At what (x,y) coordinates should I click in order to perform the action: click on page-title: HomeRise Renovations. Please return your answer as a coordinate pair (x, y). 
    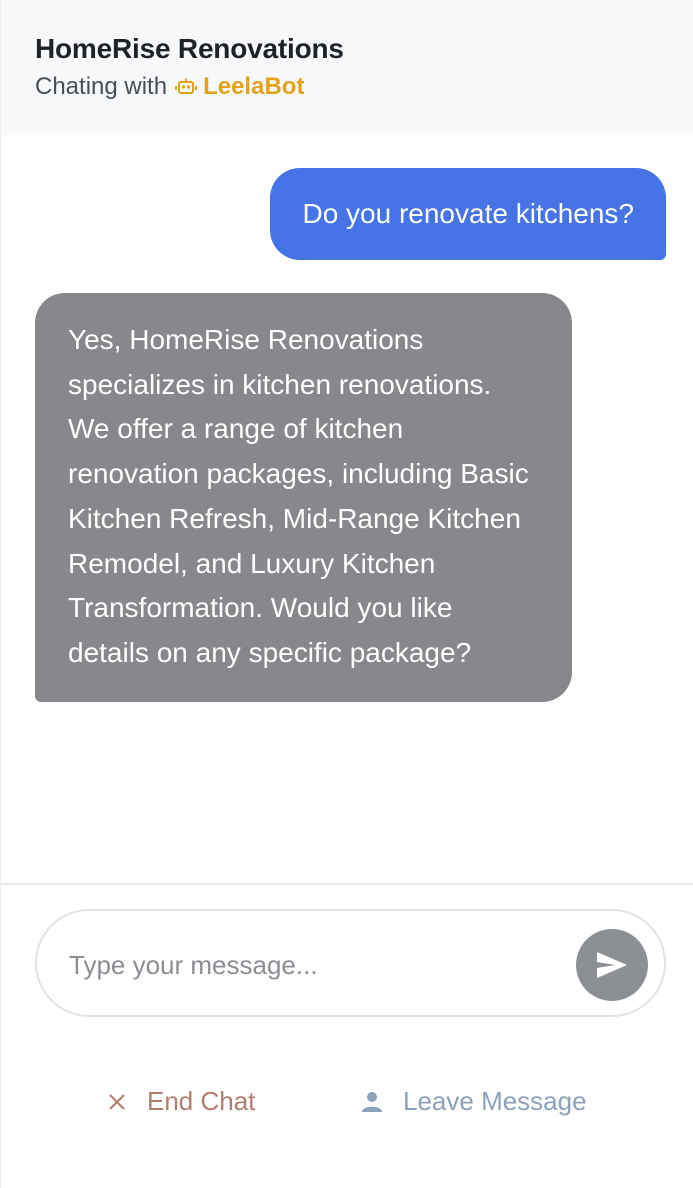
    Looking at the image, I should click on (189, 48).